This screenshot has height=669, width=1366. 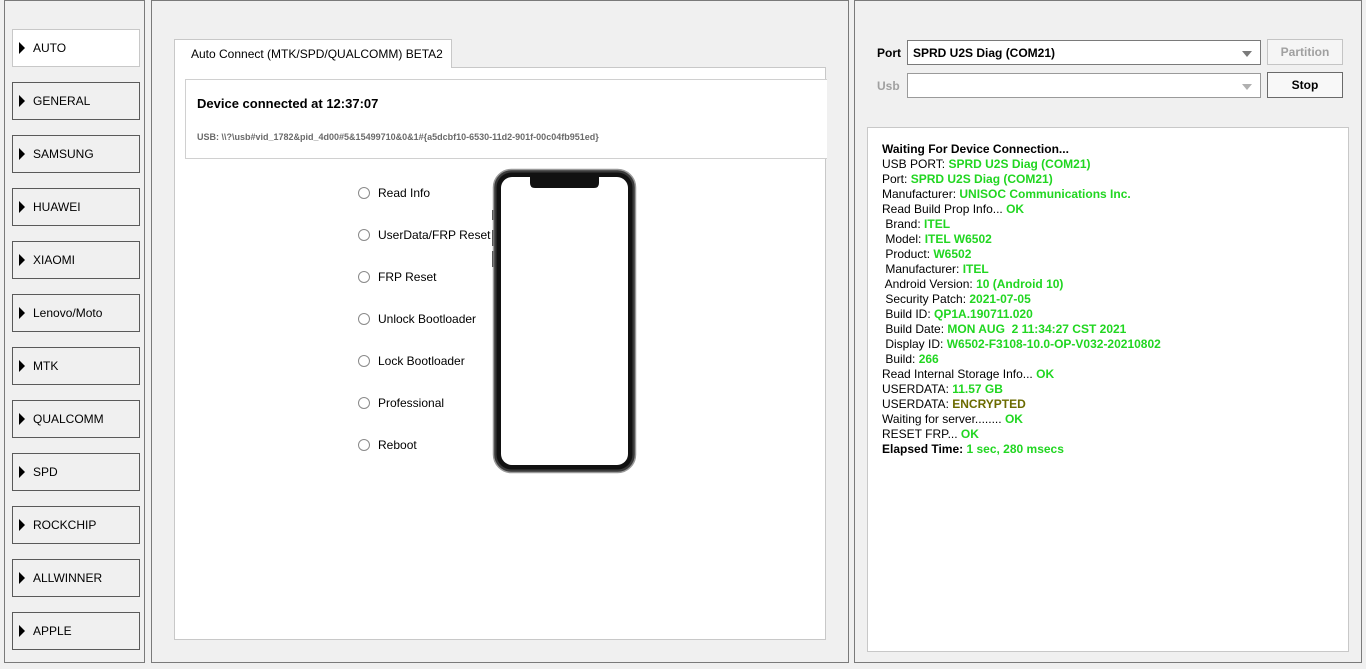 I want to click on log-key: USB PORT:, so click(x=915, y=164).